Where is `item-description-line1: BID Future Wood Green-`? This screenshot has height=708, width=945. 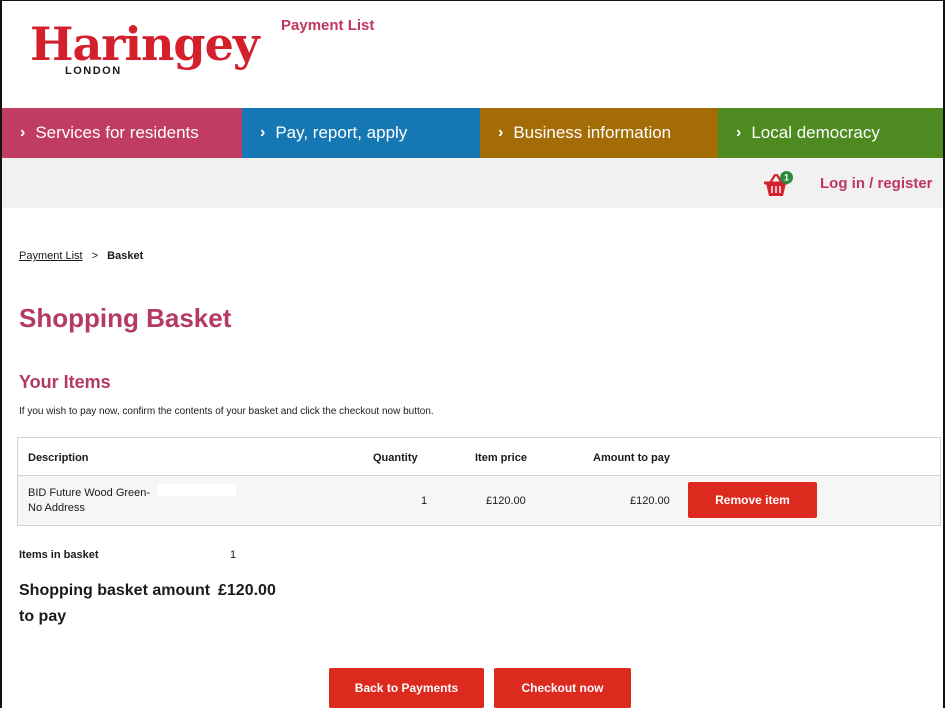 item-description-line1: BID Future Wood Green- is located at coordinates (89, 493).